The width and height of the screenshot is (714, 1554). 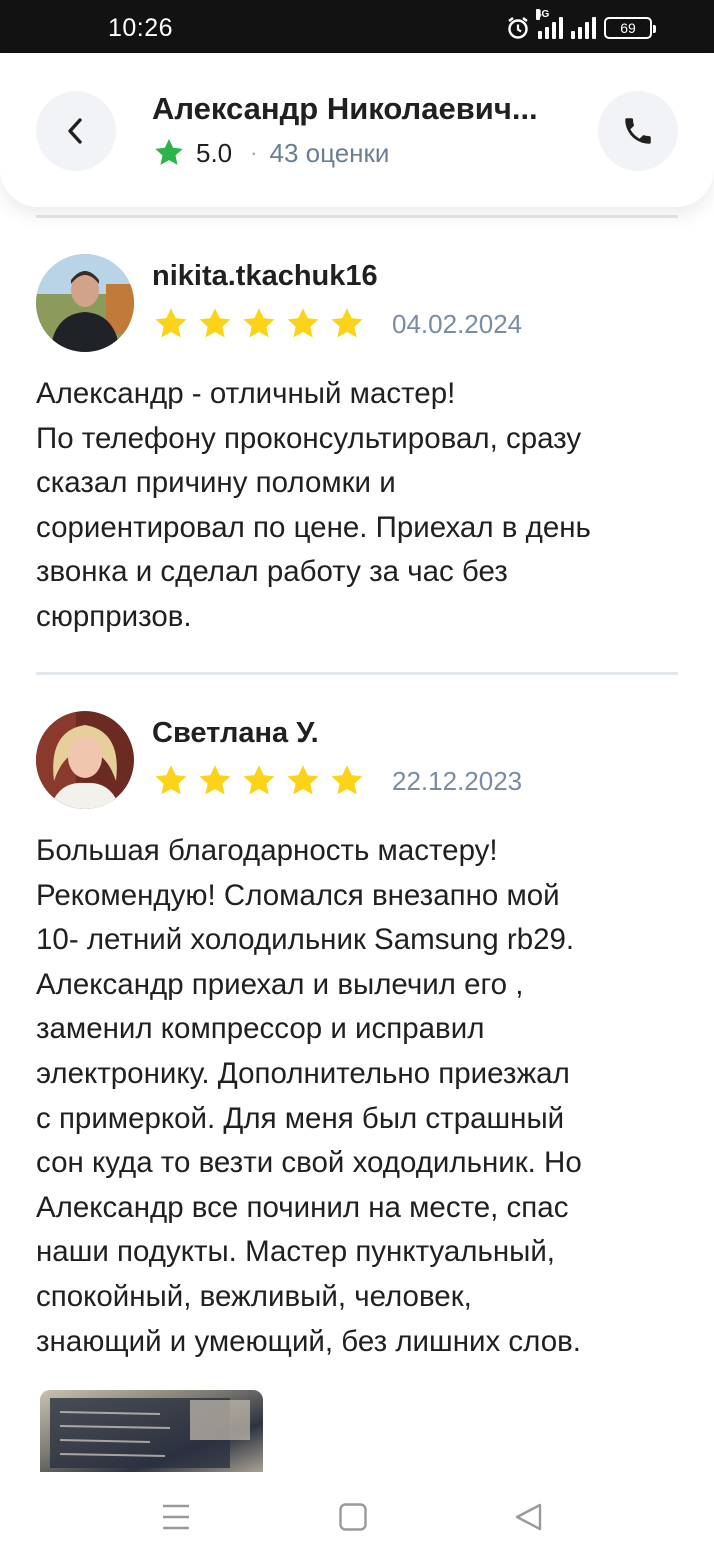 I want to click on review-text-line: 10- летний холодильник Samsung rb29., so click(x=305, y=940).